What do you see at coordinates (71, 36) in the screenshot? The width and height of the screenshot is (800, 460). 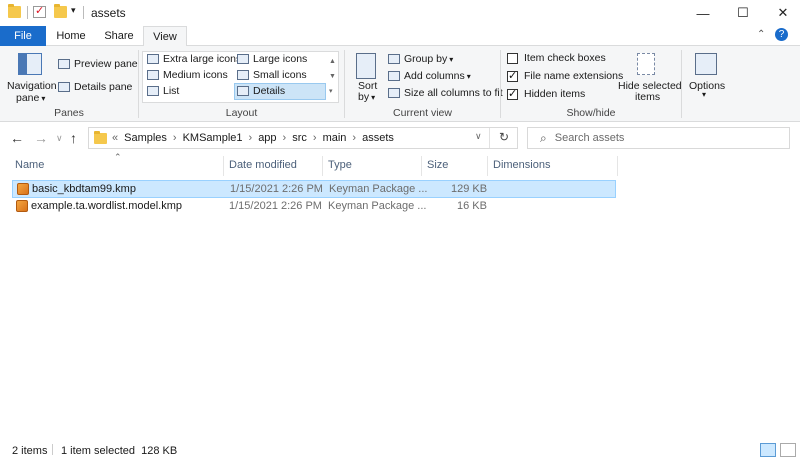 I see `tab-home: Home` at bounding box center [71, 36].